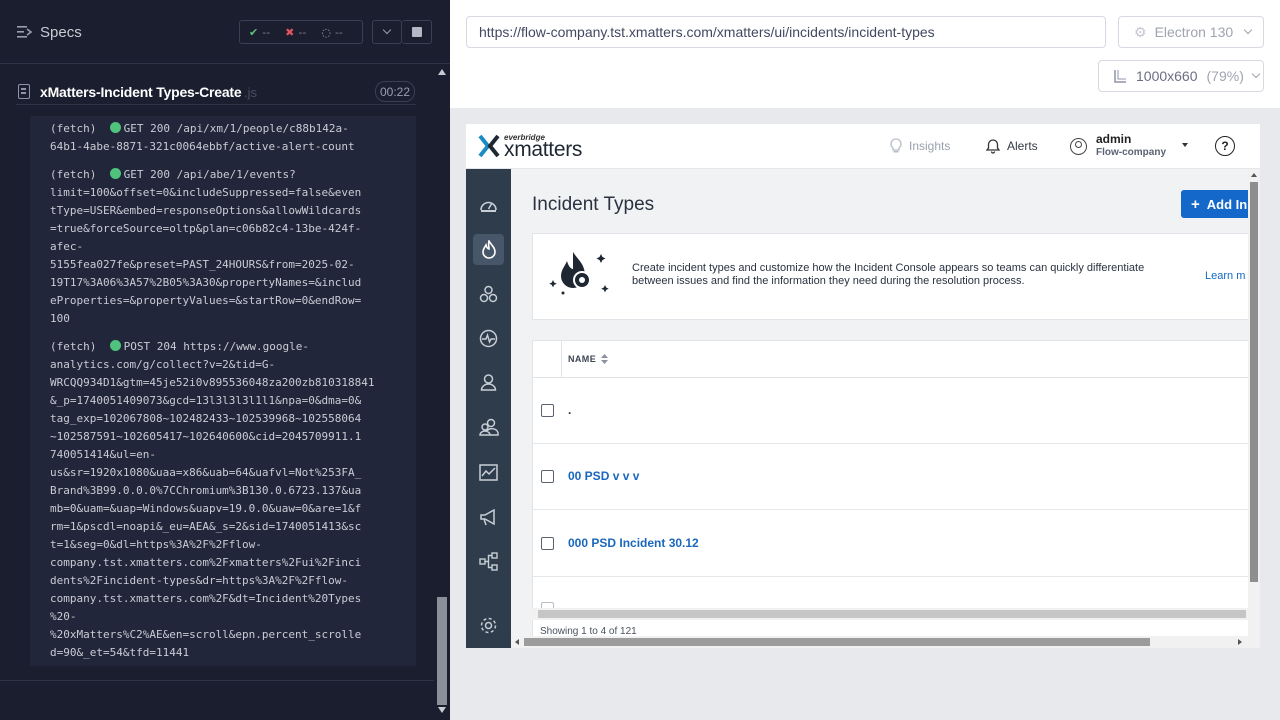 The height and width of the screenshot is (720, 1280). What do you see at coordinates (892, 614) in the screenshot?
I see `table-scroll-thumb` at bounding box center [892, 614].